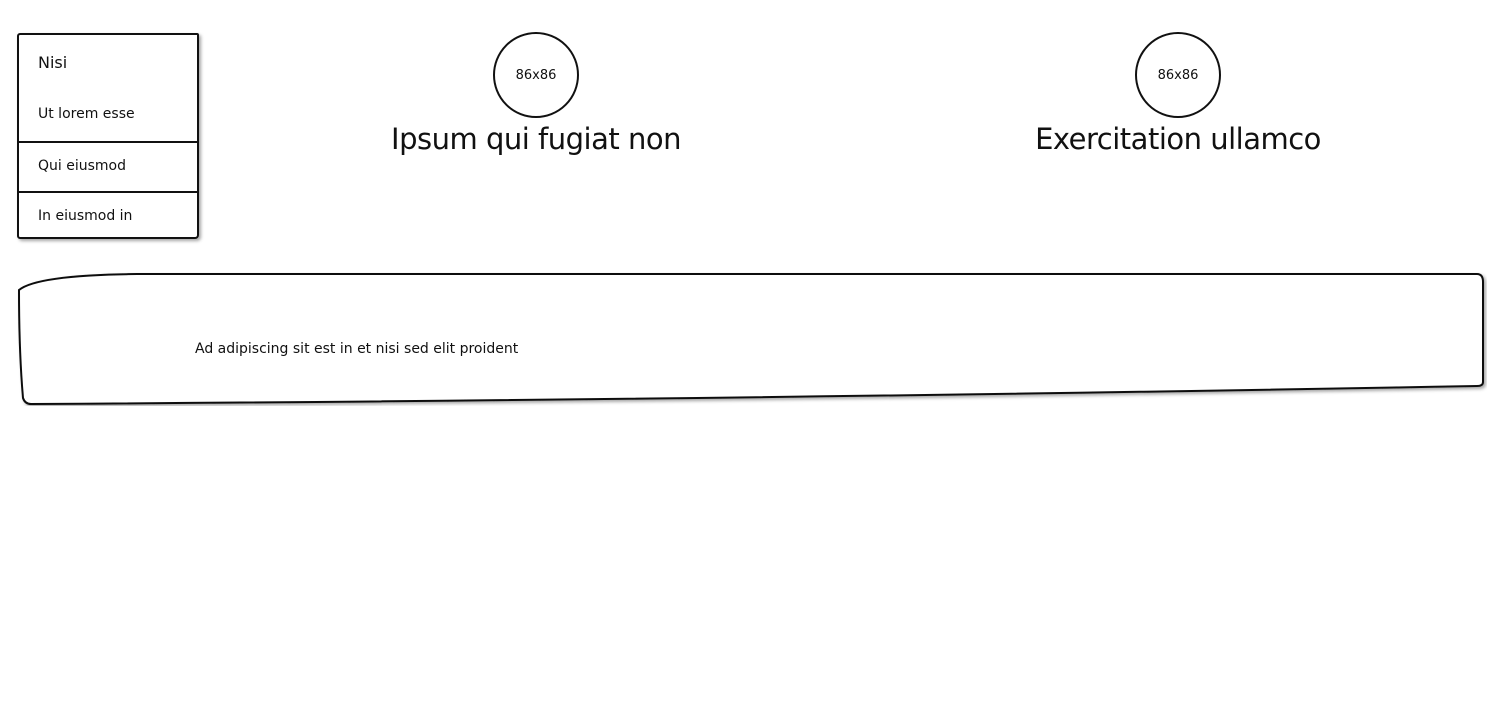 The height and width of the screenshot is (720, 1500). I want to click on menu-item-qui-eiusmod: Qui eiusmod, so click(108, 166).